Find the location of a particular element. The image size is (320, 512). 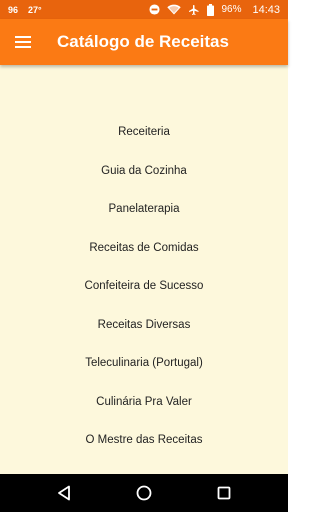

wifi-icon is located at coordinates (174, 9).